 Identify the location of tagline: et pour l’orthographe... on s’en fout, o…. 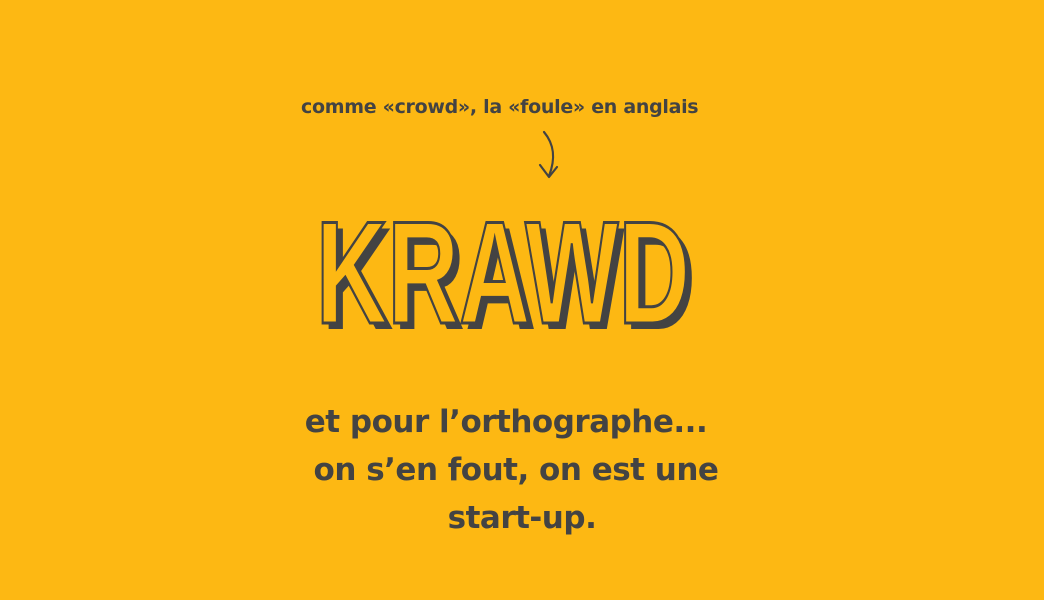
(522, 470).